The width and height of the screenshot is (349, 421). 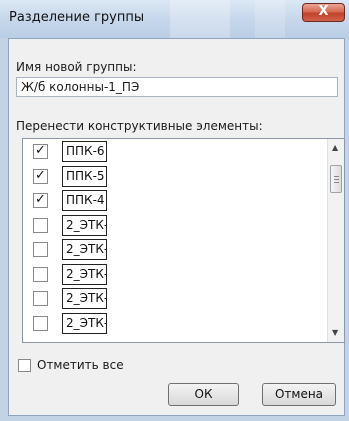 I want to click on item-label: 2_ЭТК-6, so click(x=84, y=274).